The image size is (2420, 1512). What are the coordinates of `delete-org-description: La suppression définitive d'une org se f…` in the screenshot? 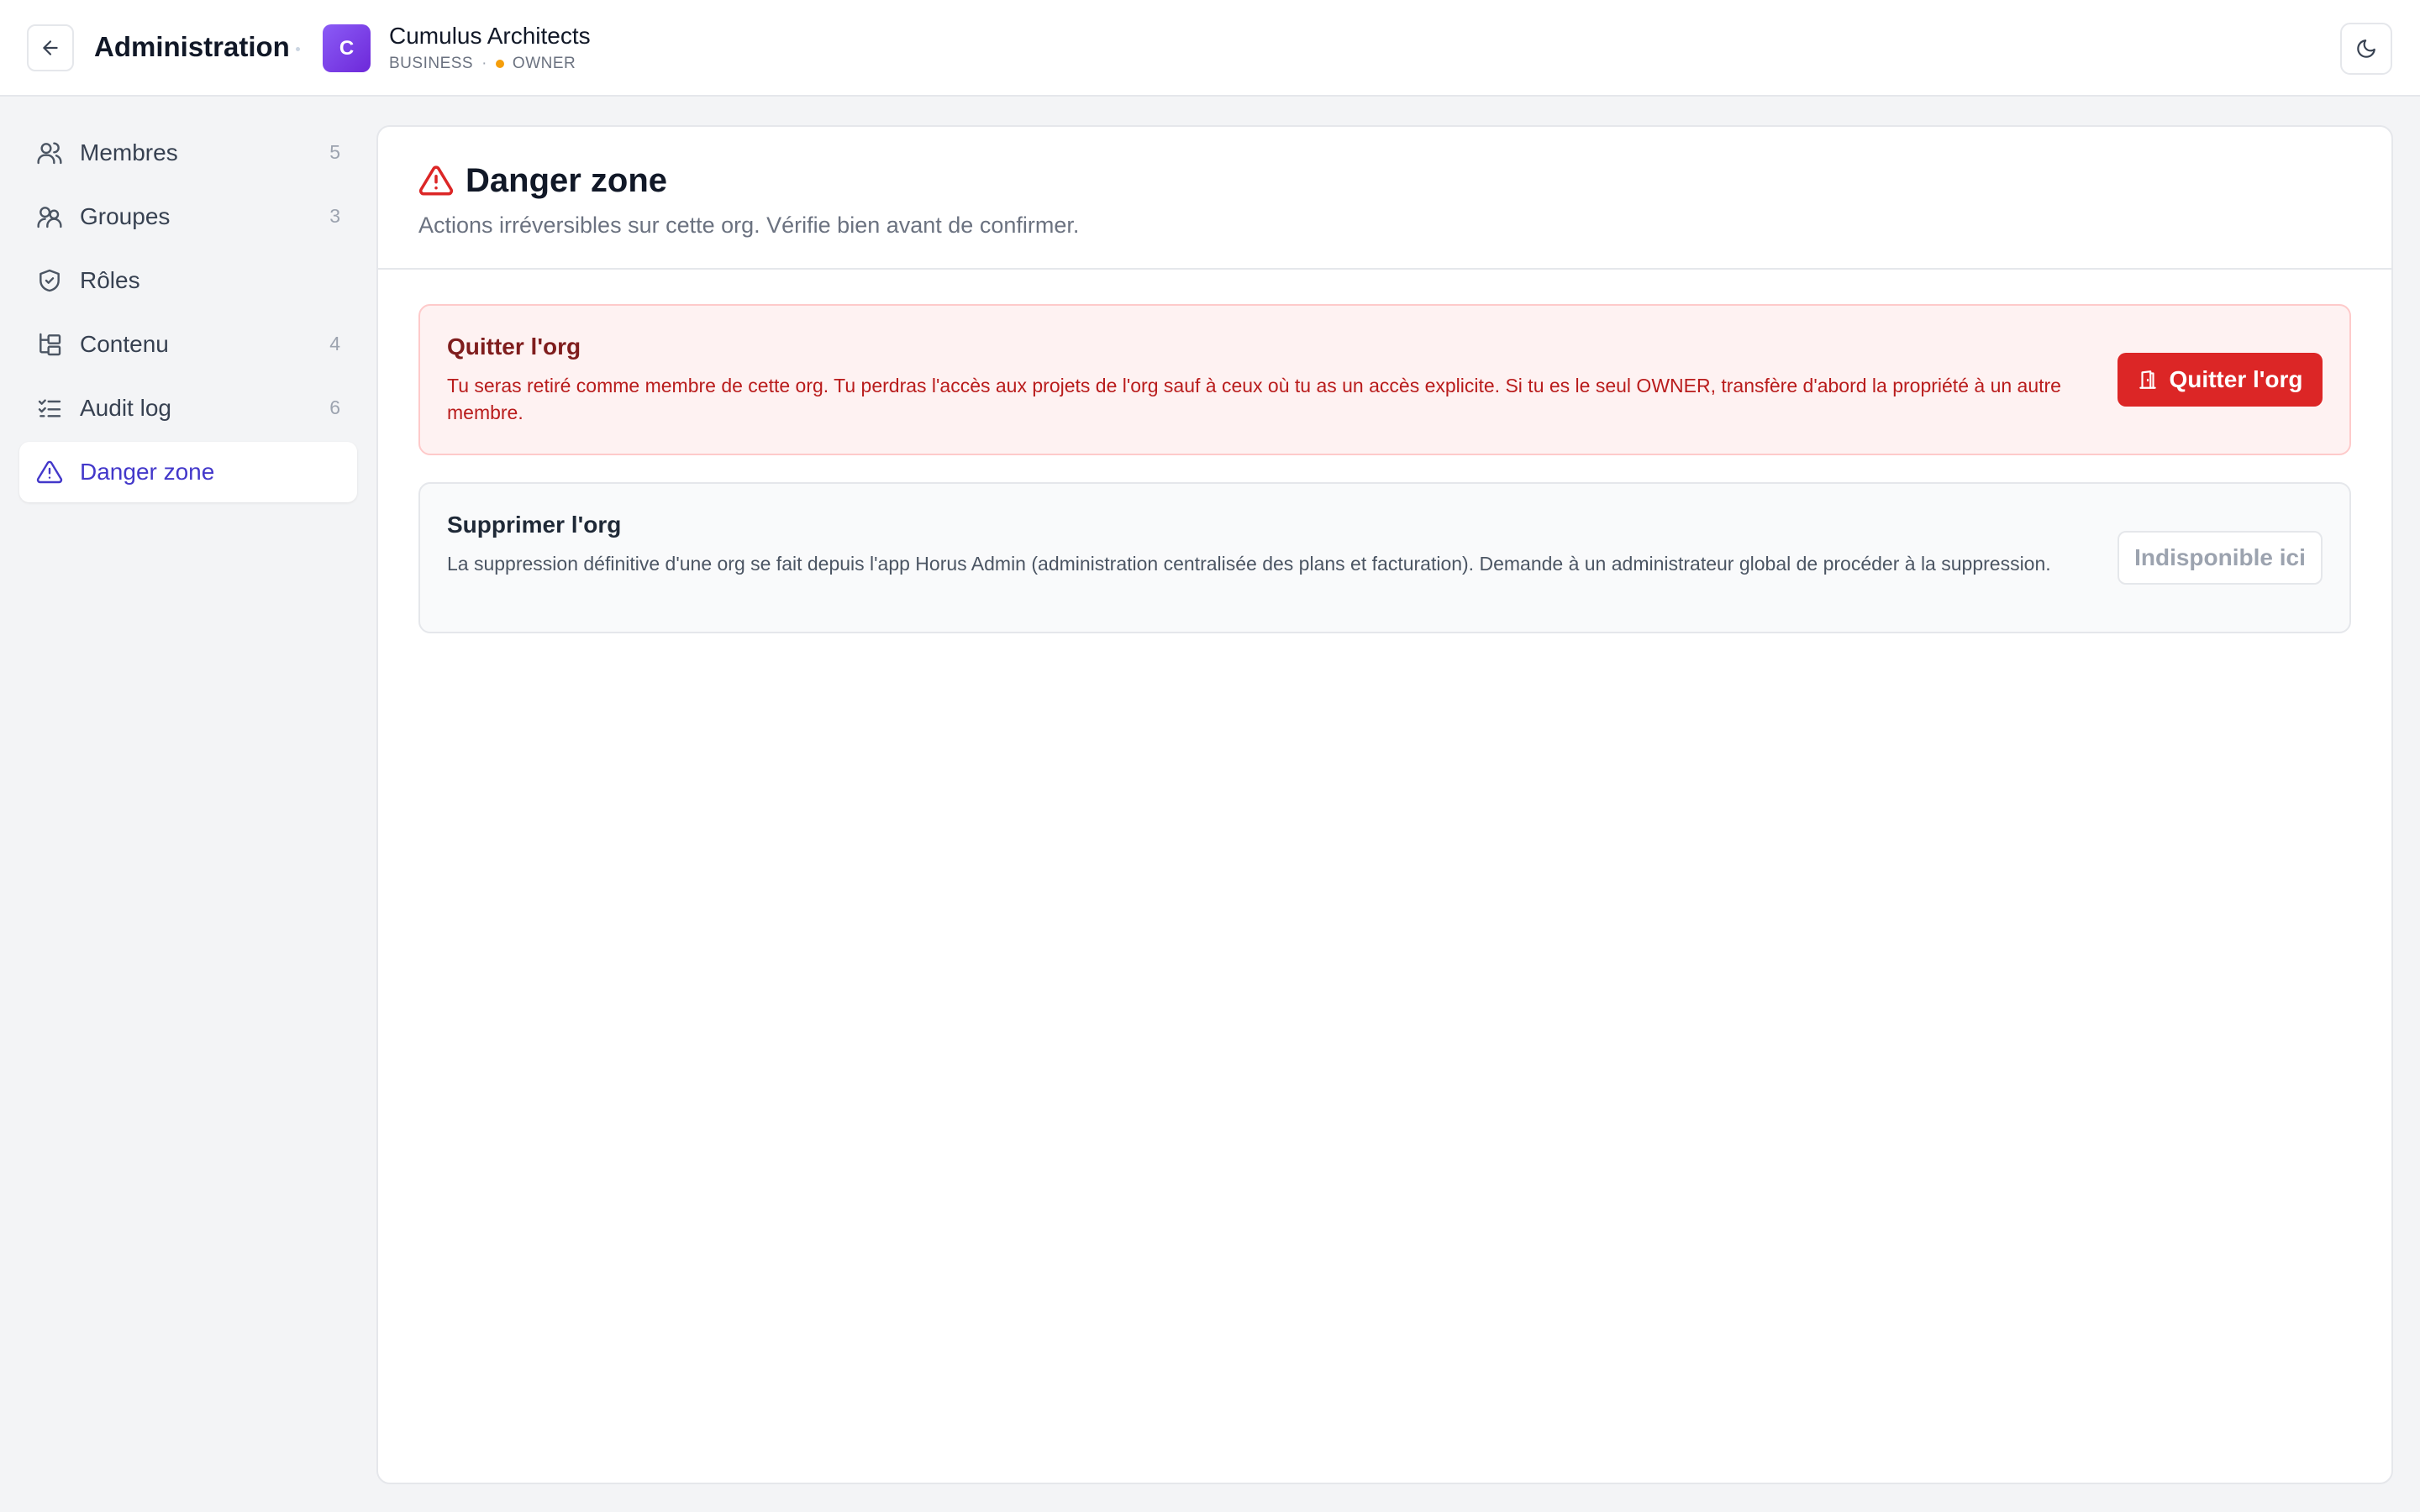 It's located at (1249, 564).